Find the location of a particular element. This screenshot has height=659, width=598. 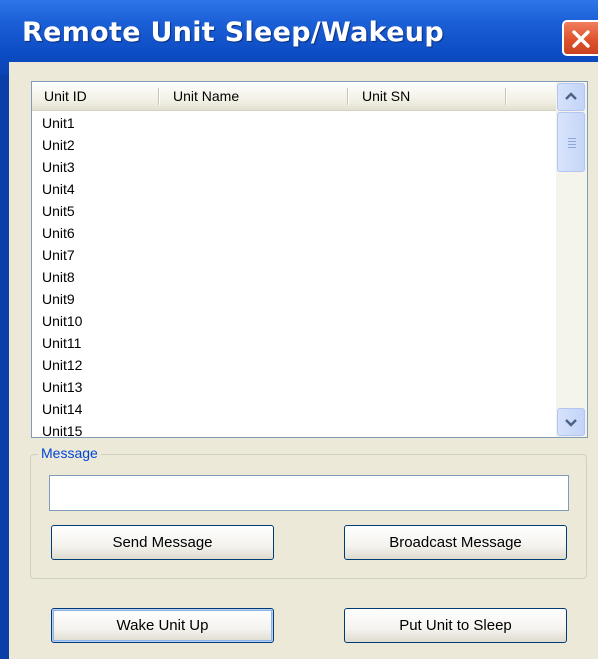

list-item: Unit4 is located at coordinates (58, 189).